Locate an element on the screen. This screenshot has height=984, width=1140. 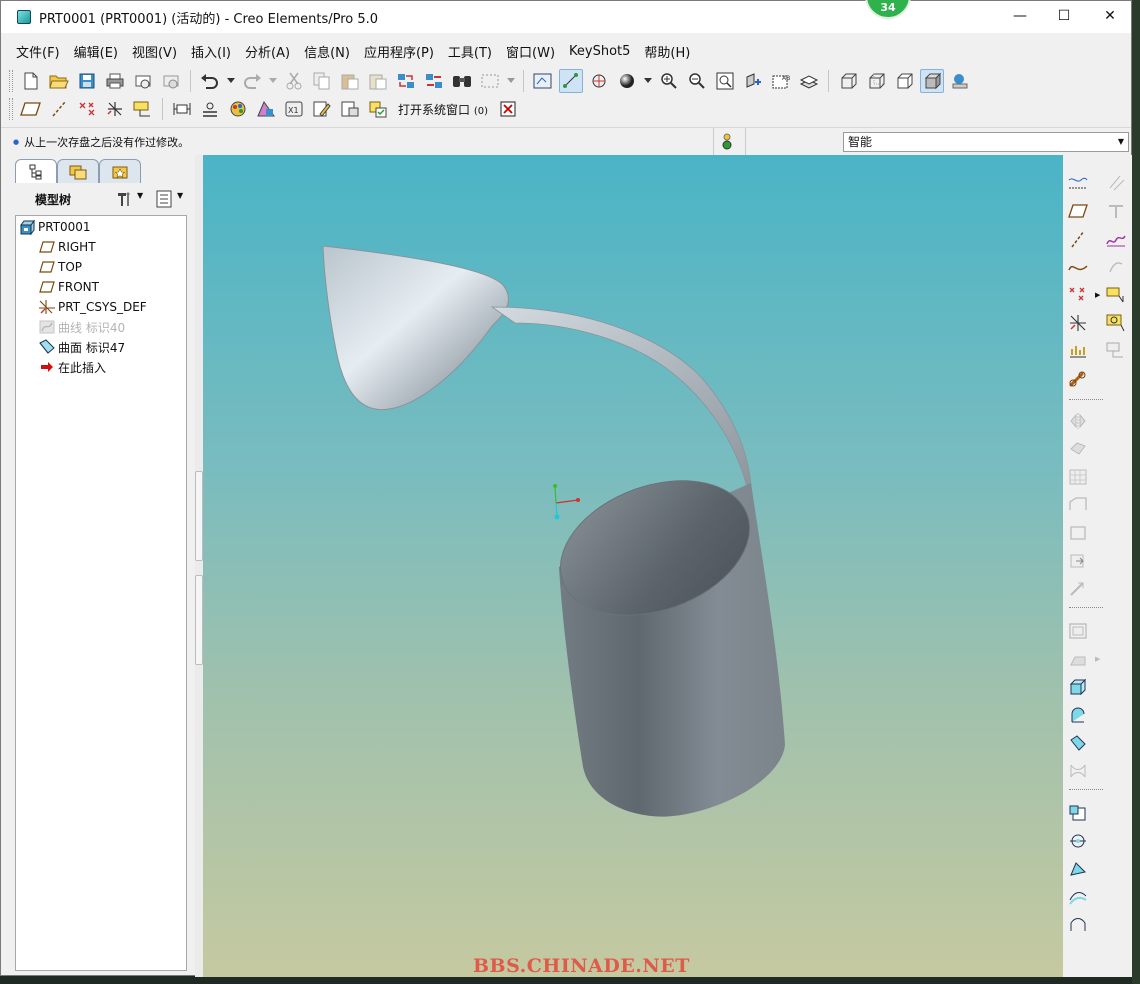
trim-tool-icon is located at coordinates (1078, 505).